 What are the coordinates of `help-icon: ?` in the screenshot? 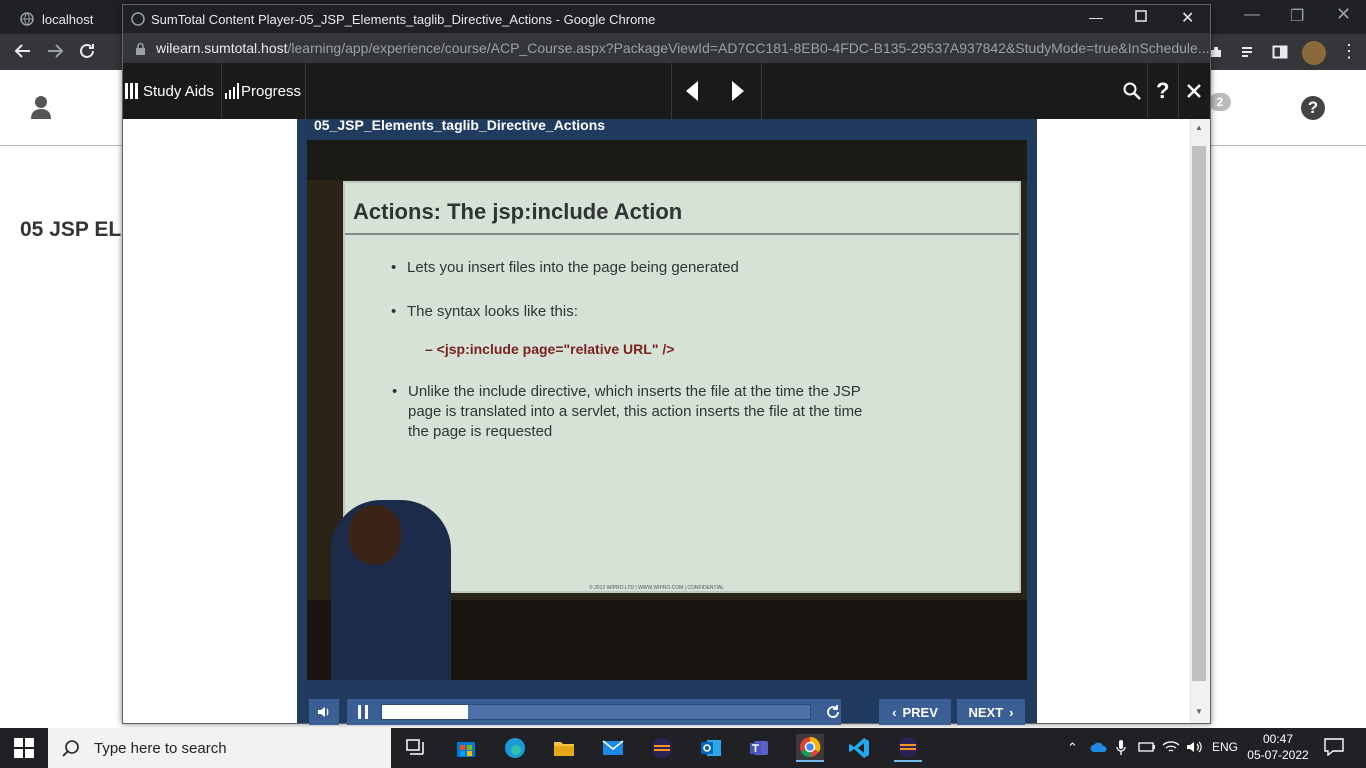 It's located at (1313, 108).